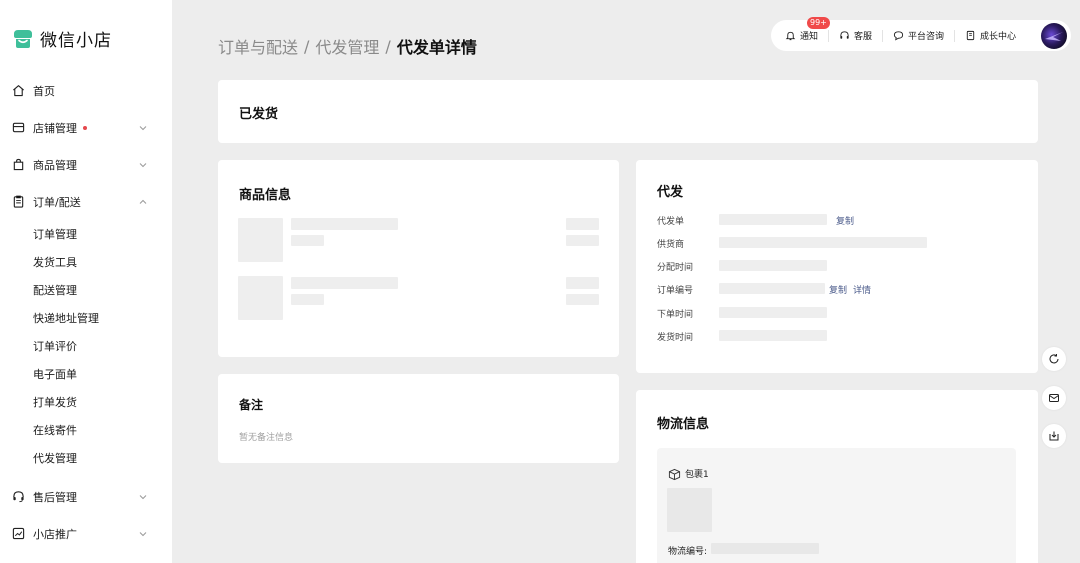  I want to click on sidebar-subitem-delivery-management: 配送管理, so click(86, 290).